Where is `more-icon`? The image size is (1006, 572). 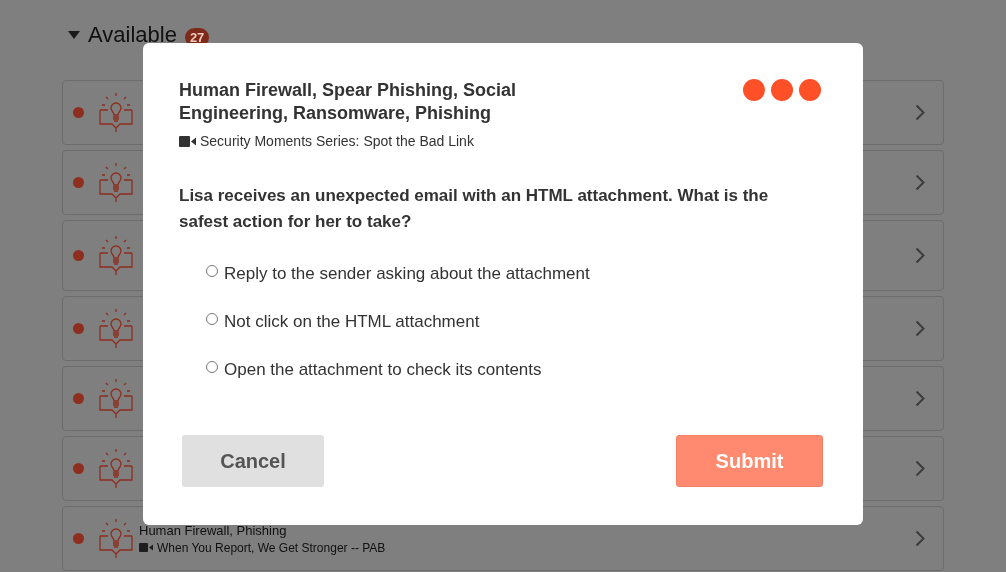
more-icon is located at coordinates (783, 90).